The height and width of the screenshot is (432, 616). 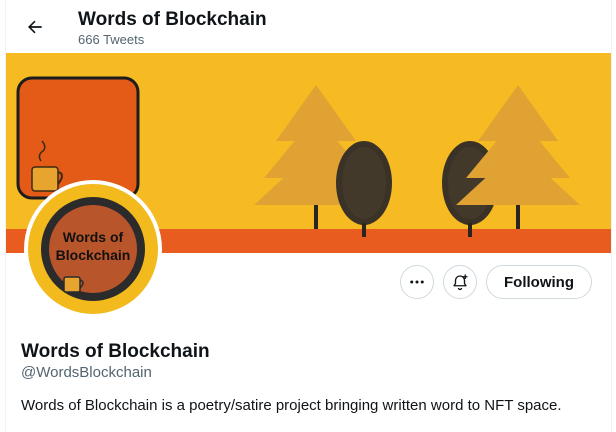 What do you see at coordinates (115, 351) in the screenshot?
I see `profile-name: Words of Blockchain` at bounding box center [115, 351].